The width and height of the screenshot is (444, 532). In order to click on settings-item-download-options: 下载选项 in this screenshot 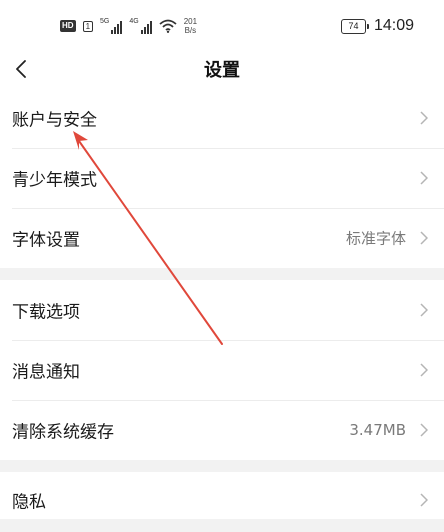, I will do `click(222, 310)`.